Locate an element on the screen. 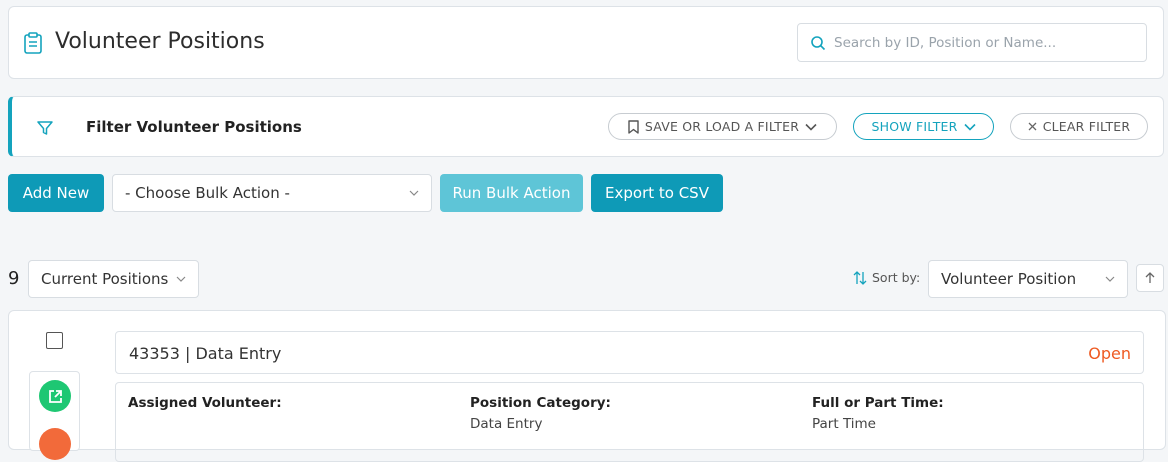  page-title: Volunteer Positions is located at coordinates (160, 41).